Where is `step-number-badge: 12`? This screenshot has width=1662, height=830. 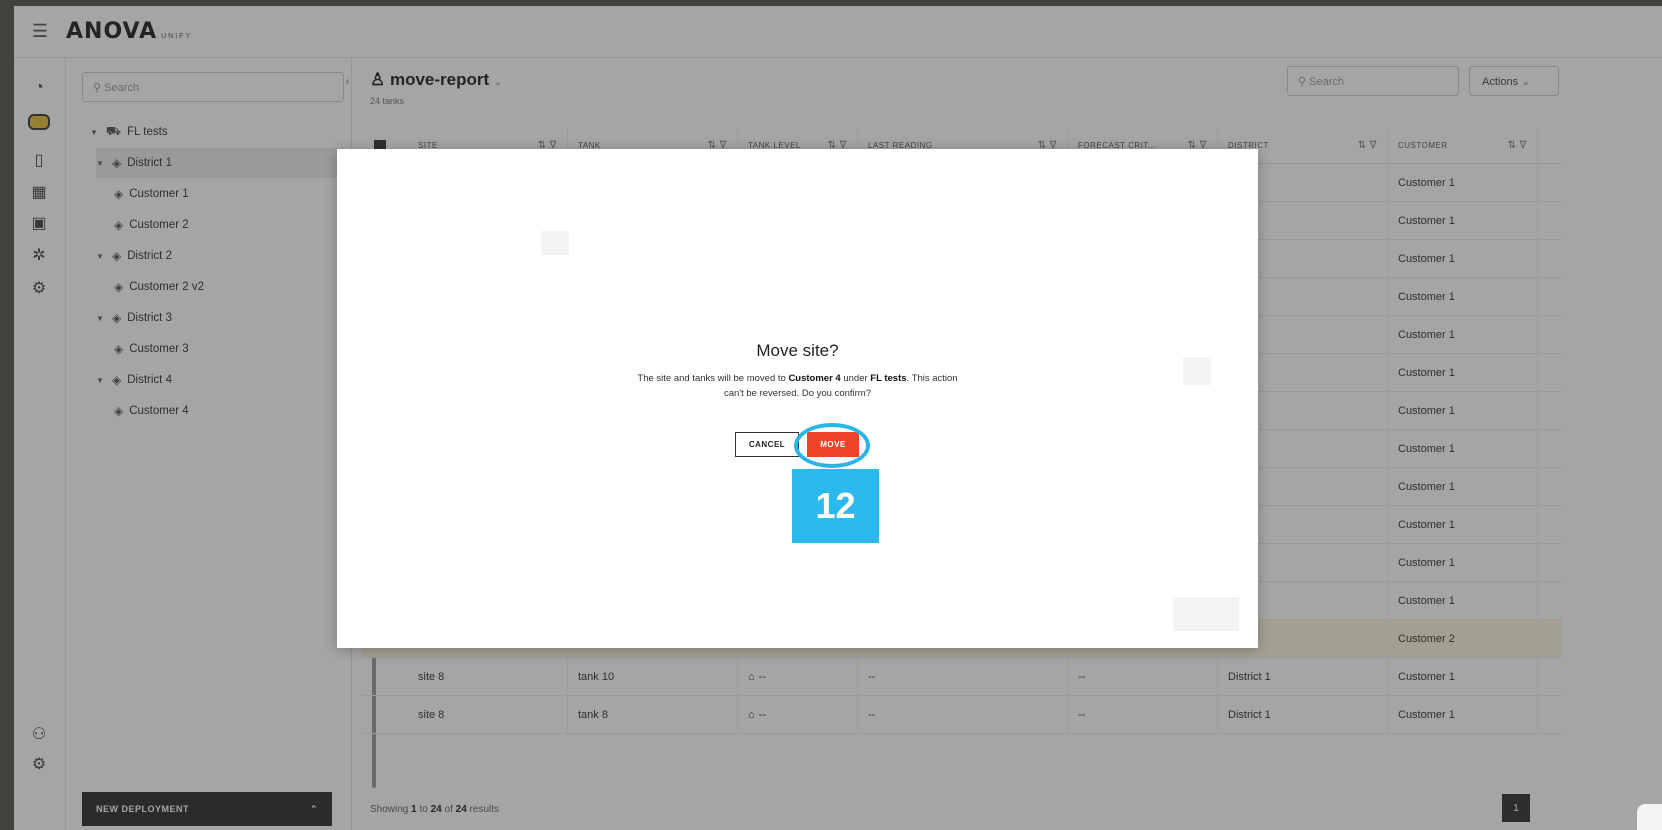 step-number-badge: 12 is located at coordinates (835, 506).